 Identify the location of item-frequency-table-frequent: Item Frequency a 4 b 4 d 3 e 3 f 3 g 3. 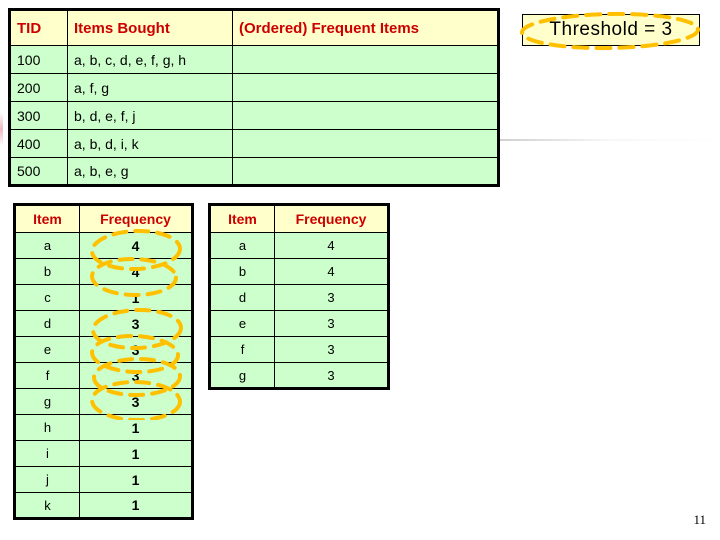
(299, 296).